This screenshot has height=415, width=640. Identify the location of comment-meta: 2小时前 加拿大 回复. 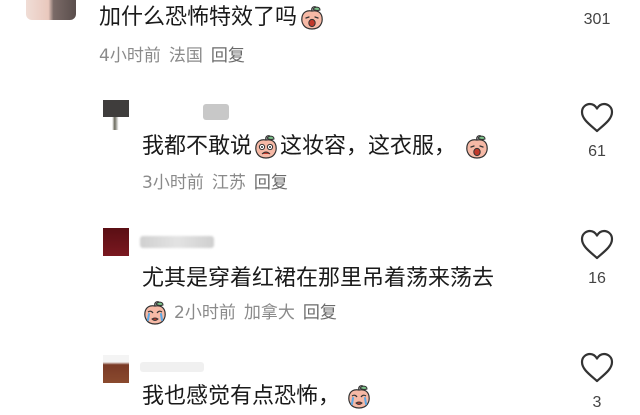
(239, 313).